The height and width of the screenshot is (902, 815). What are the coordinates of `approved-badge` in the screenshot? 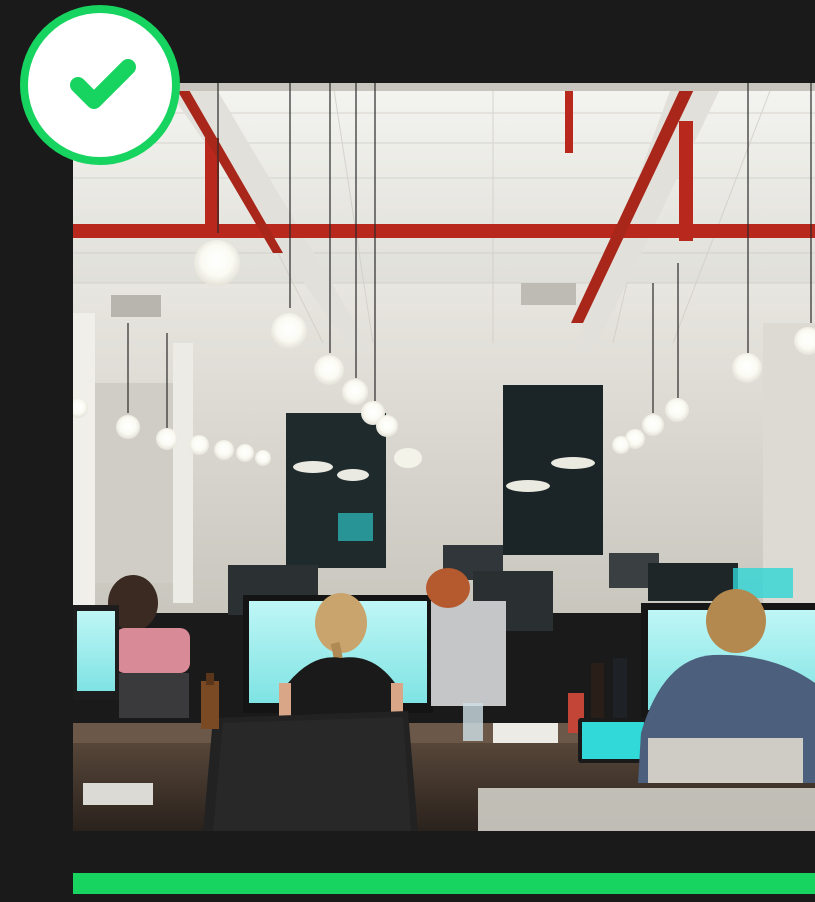 It's located at (100, 85).